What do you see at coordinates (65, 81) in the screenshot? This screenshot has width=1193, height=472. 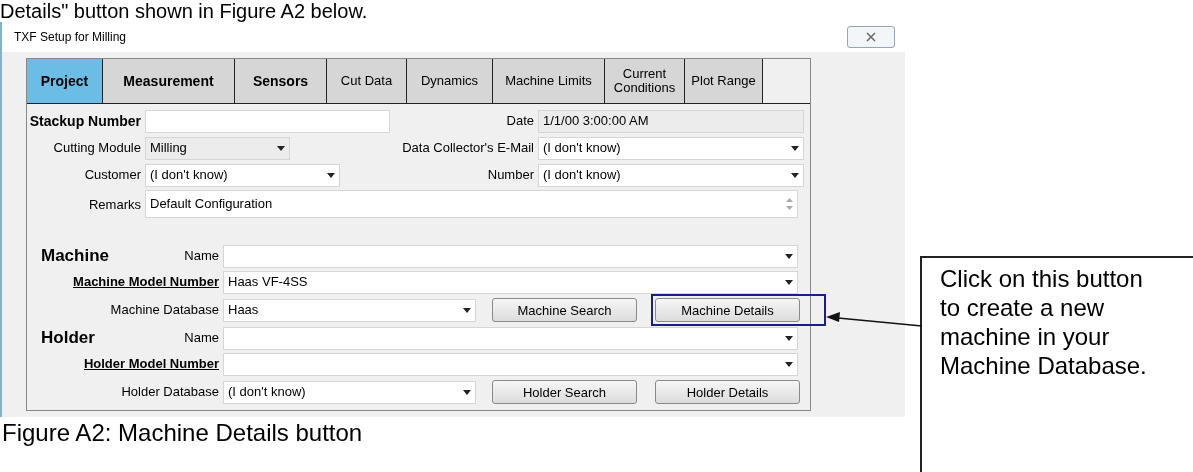 I see `tab: Project` at bounding box center [65, 81].